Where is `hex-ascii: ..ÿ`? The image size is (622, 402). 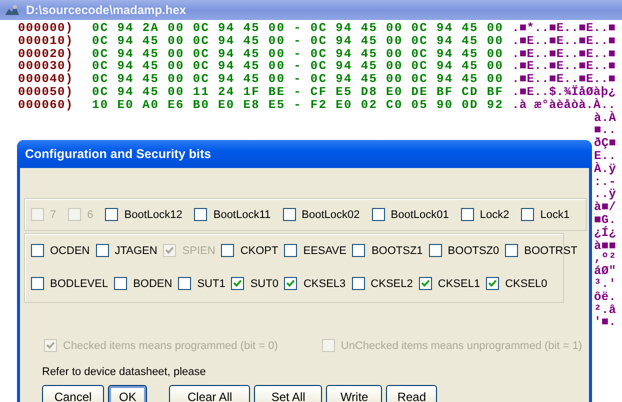 hex-ascii: ..ÿ is located at coordinates (606, 195).